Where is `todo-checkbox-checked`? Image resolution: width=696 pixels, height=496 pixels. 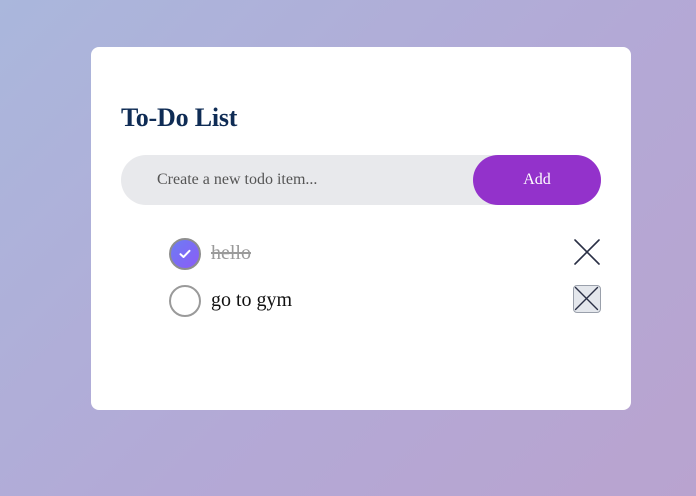
todo-checkbox-checked is located at coordinates (185, 254).